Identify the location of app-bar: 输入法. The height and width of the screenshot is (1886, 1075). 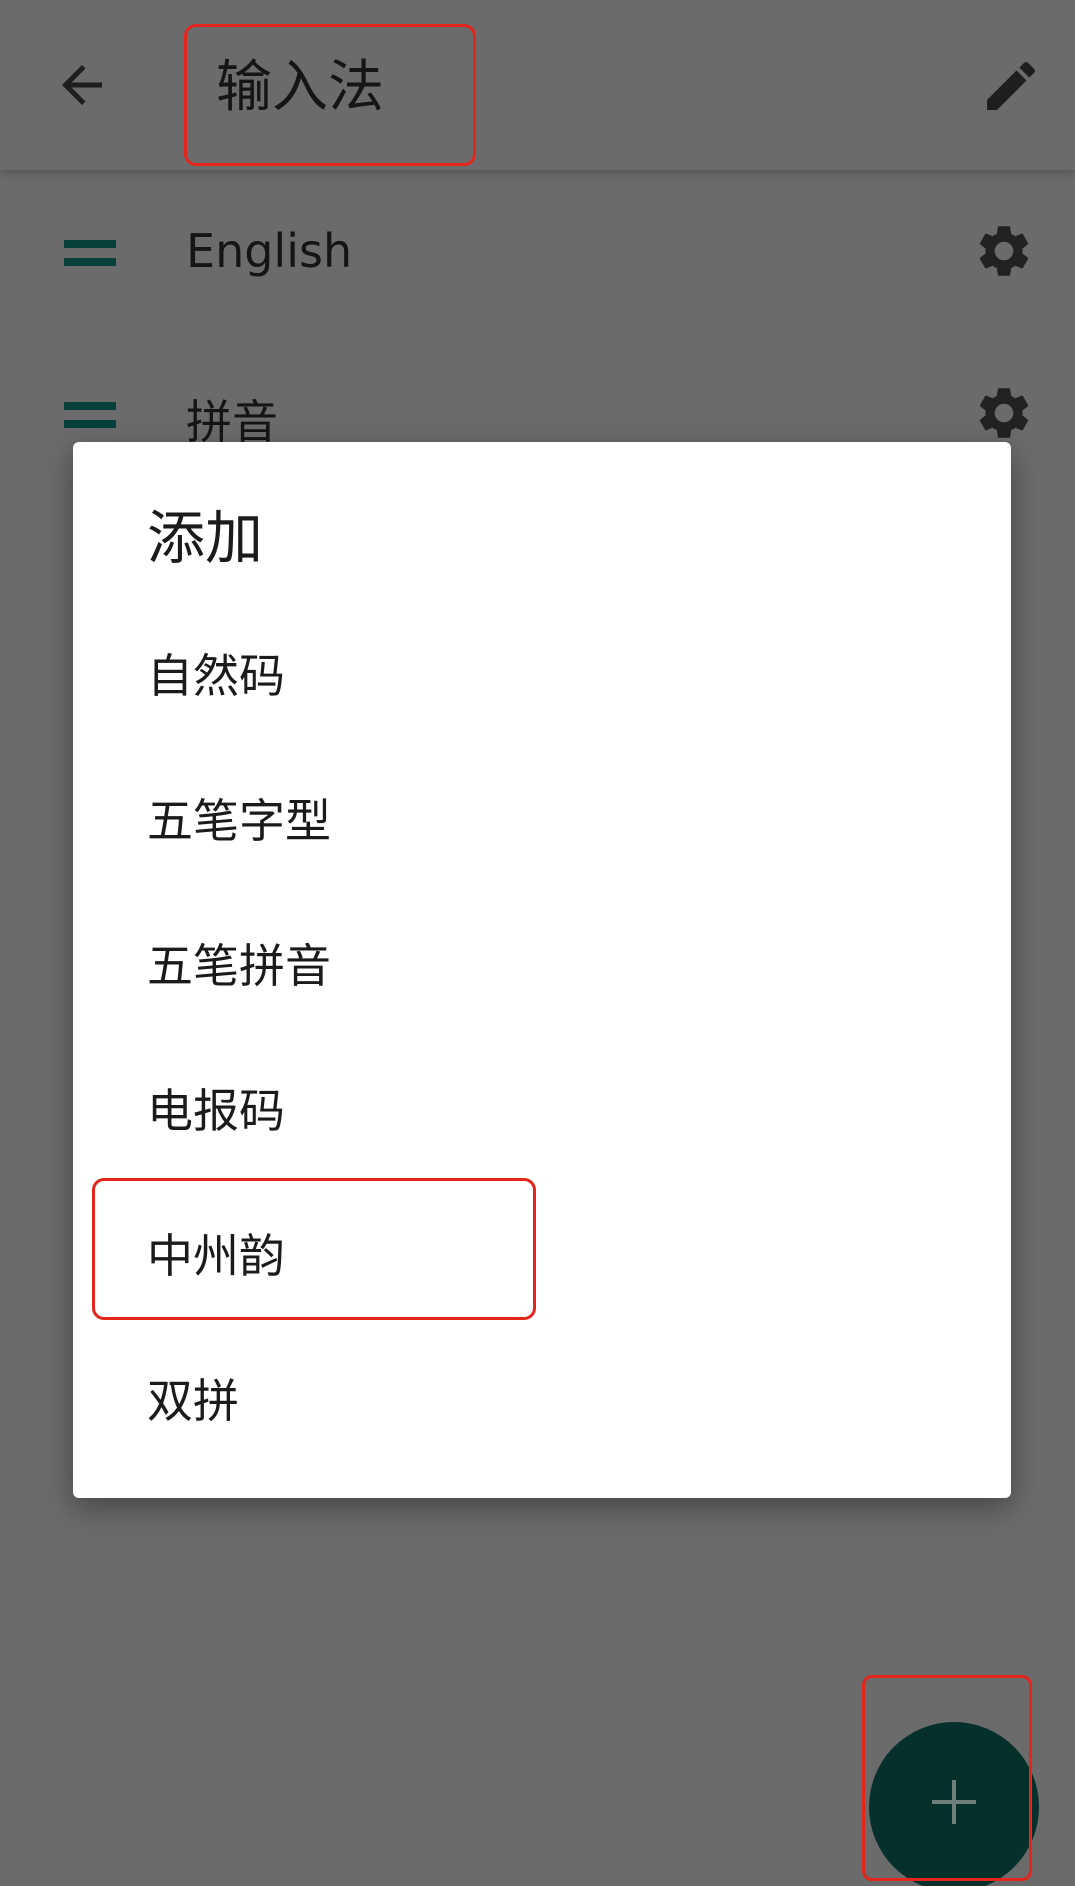
(537, 85).